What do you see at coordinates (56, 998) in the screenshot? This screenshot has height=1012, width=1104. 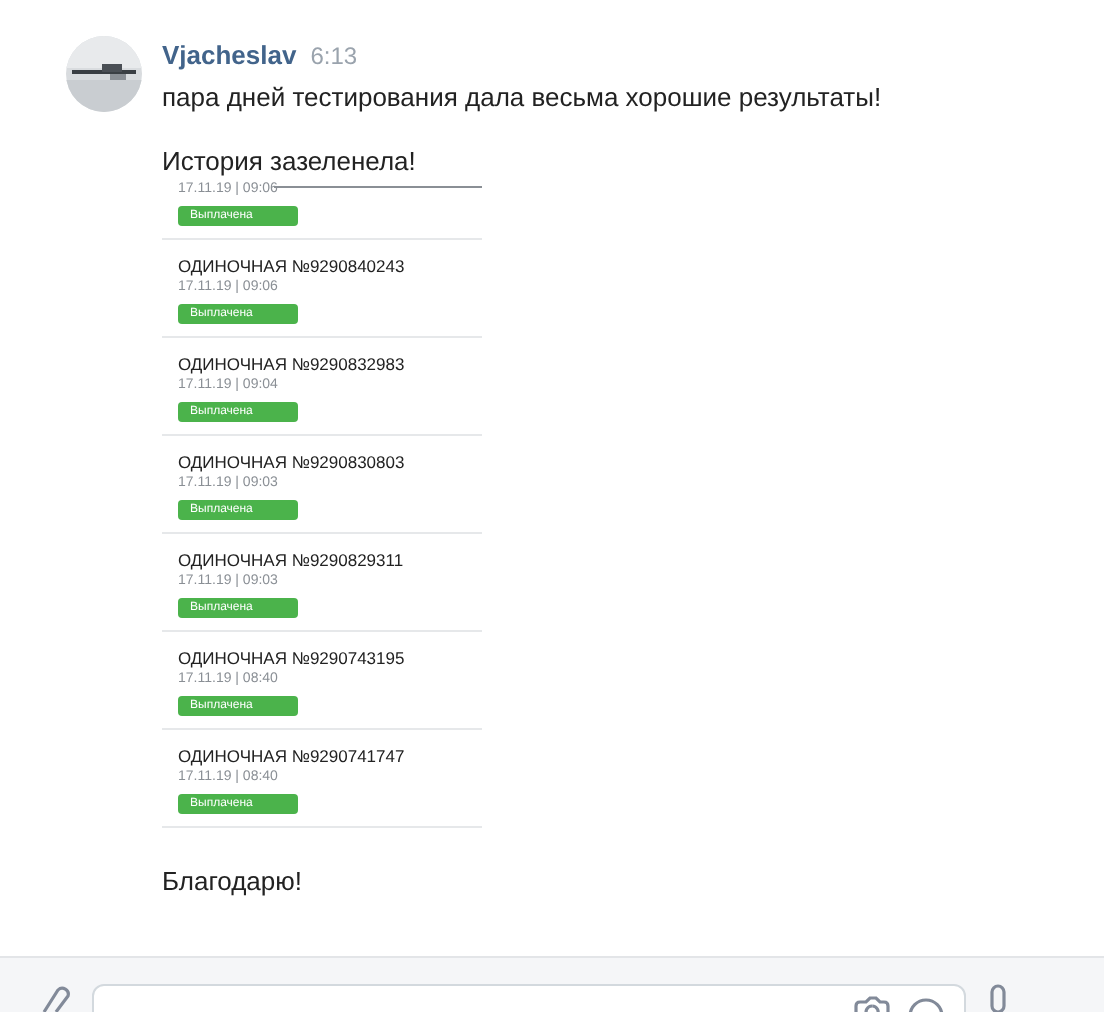 I see `paperclip-icon` at bounding box center [56, 998].